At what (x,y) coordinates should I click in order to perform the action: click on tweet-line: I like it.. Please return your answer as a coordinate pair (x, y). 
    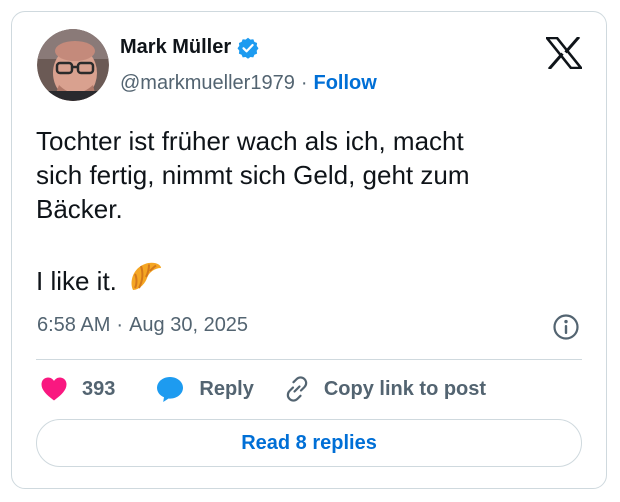
    Looking at the image, I should click on (76, 281).